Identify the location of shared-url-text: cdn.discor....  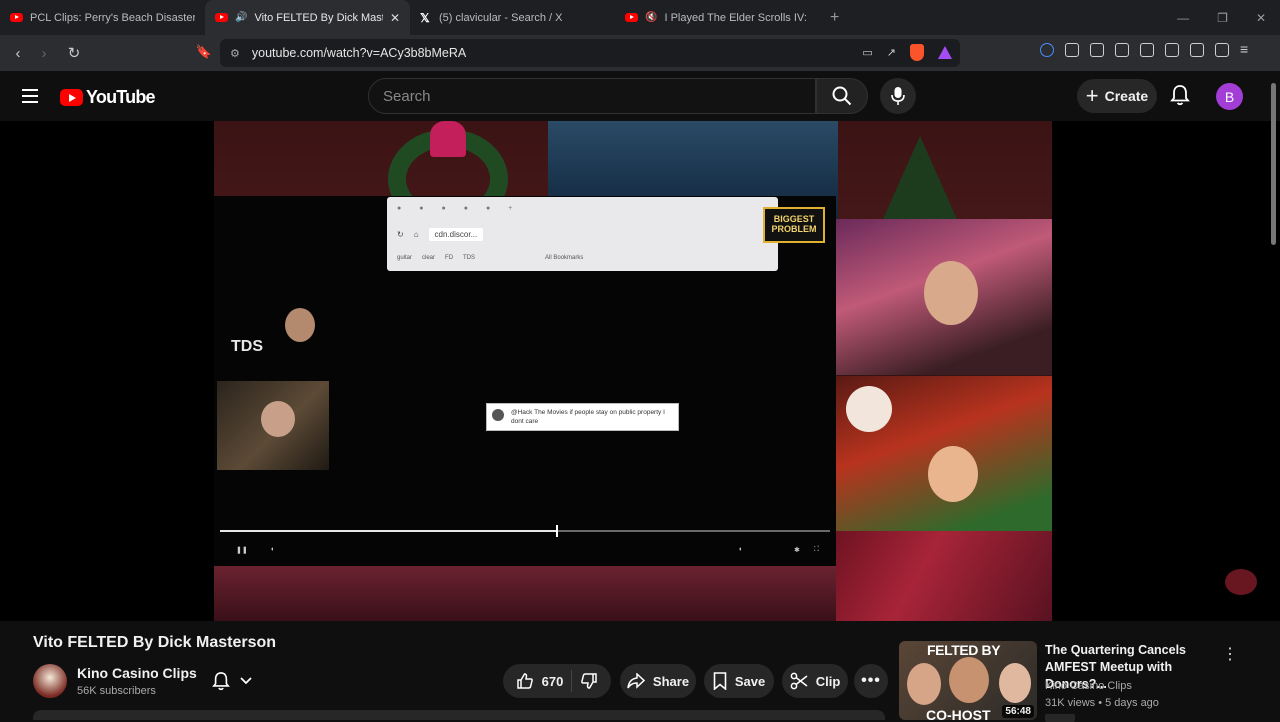
(456, 234).